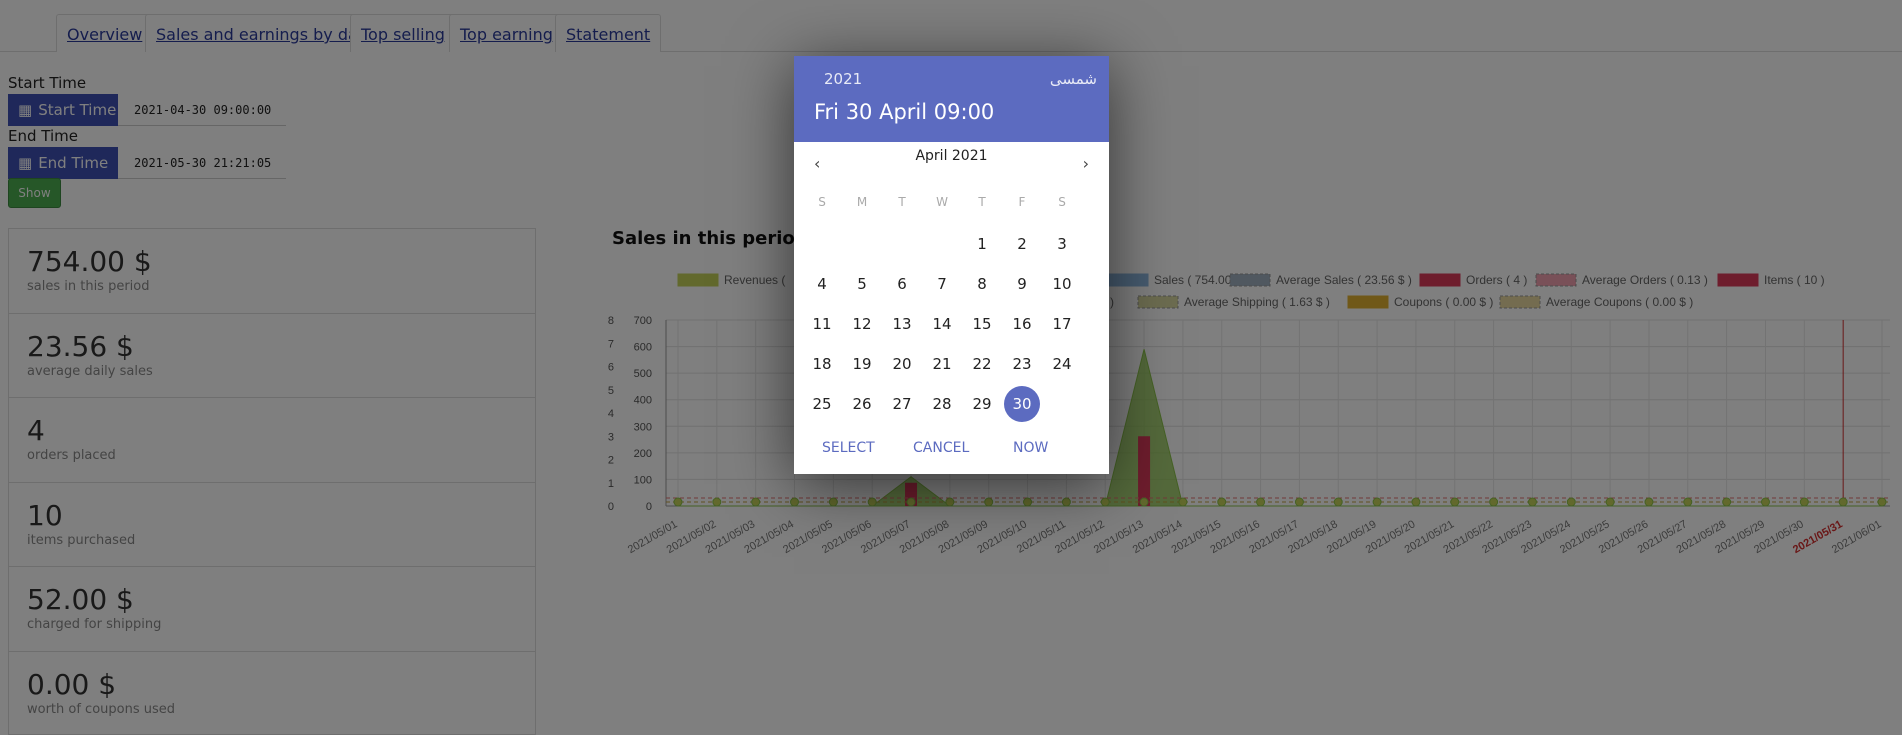 The height and width of the screenshot is (735, 1902). What do you see at coordinates (862, 364) in the screenshot?
I see `calendar-day: 19` at bounding box center [862, 364].